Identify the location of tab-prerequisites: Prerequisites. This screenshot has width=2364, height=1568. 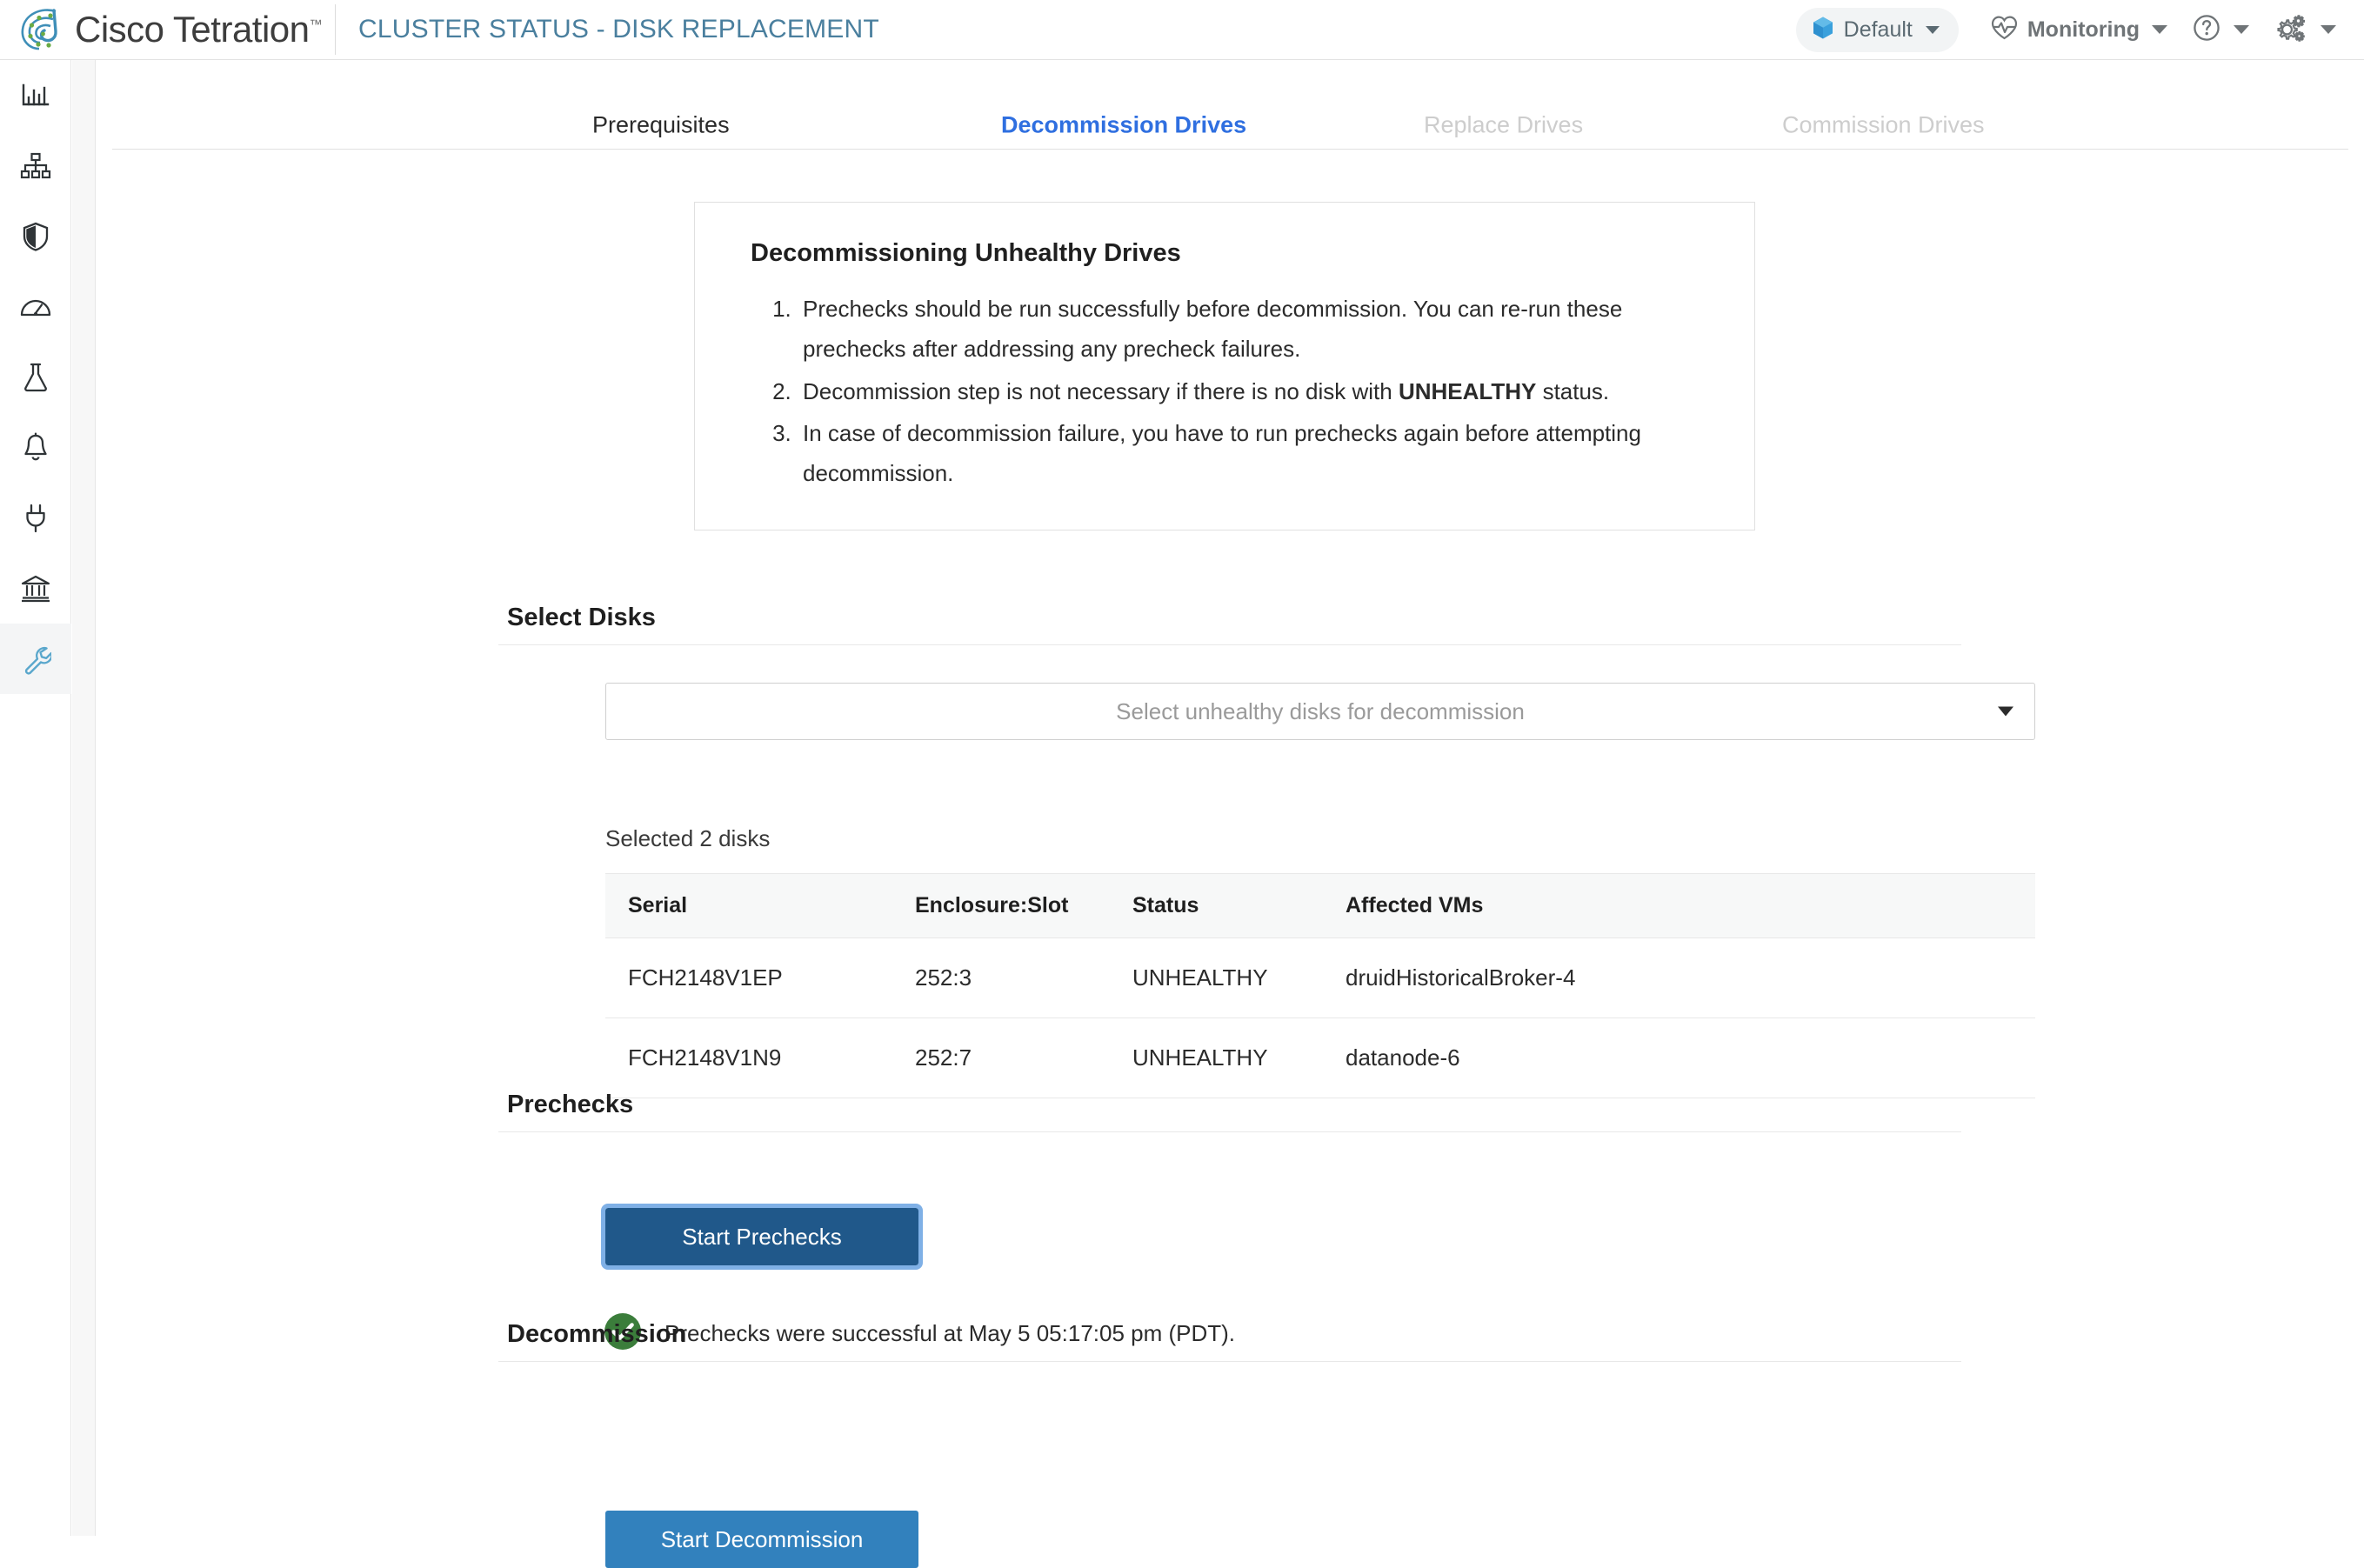
(661, 125).